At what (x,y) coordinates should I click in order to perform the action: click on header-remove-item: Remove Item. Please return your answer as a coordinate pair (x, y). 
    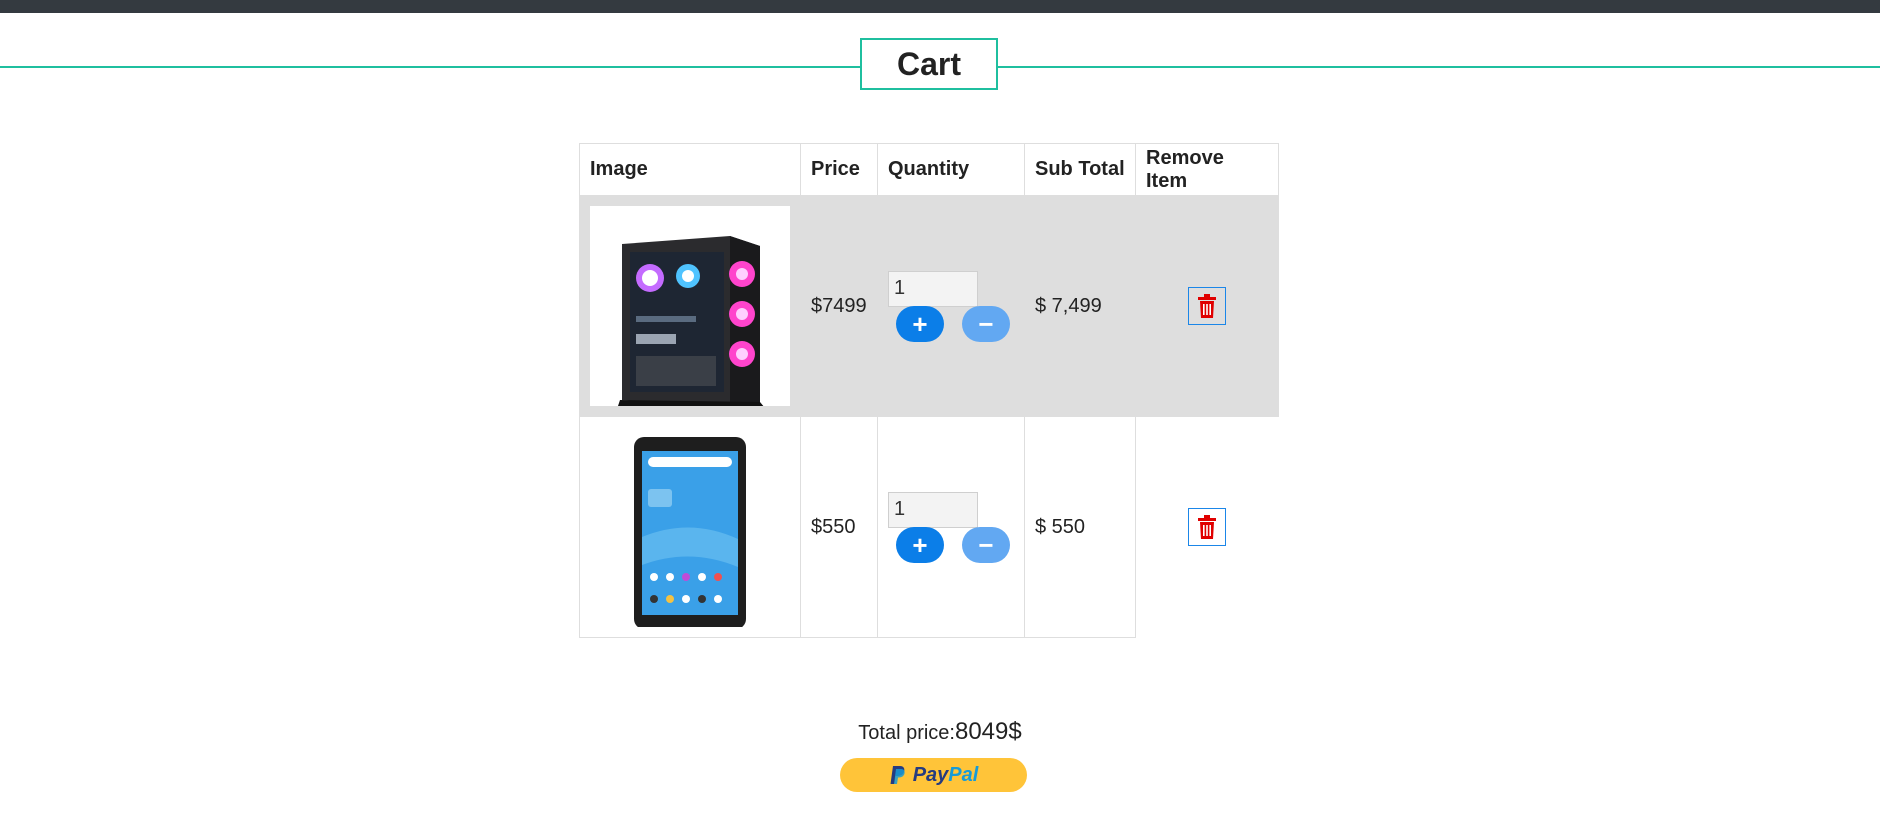
    Looking at the image, I should click on (1207, 169).